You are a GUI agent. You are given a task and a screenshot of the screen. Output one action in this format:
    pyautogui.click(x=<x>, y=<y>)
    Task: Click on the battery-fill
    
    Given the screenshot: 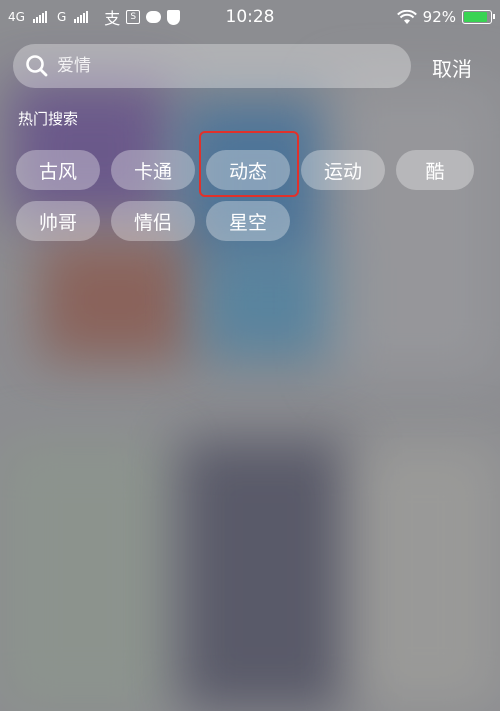 What is the action you would take?
    pyautogui.click(x=475, y=17)
    